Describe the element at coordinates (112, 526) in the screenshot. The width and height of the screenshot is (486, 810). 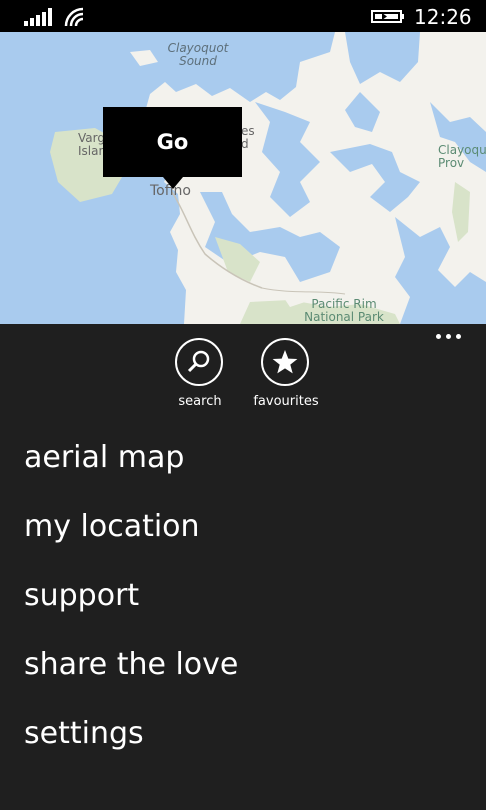
I see `menu-item-my-location: my location` at that location.